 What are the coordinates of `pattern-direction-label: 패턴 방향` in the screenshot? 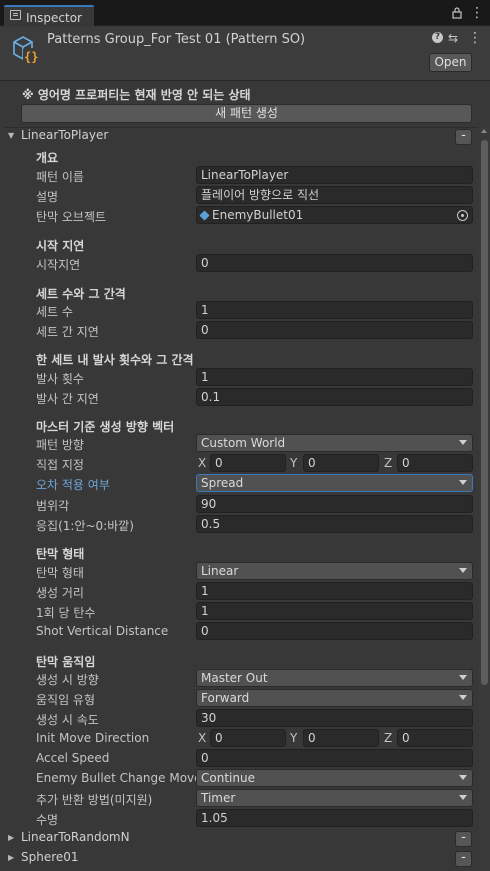 It's located at (60, 445).